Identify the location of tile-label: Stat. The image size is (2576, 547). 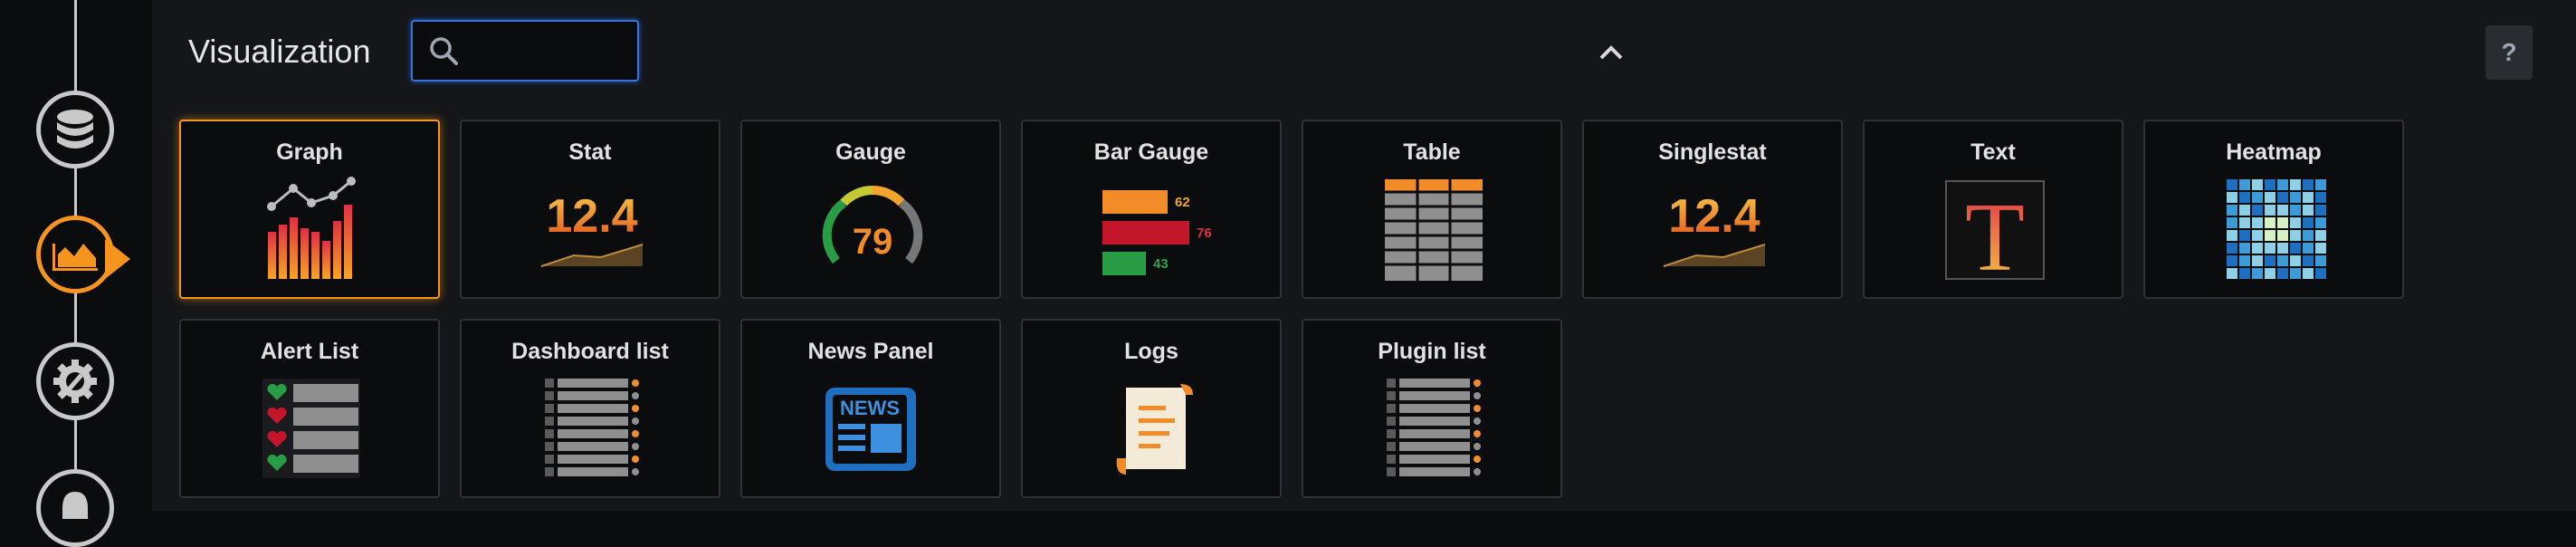
(590, 152).